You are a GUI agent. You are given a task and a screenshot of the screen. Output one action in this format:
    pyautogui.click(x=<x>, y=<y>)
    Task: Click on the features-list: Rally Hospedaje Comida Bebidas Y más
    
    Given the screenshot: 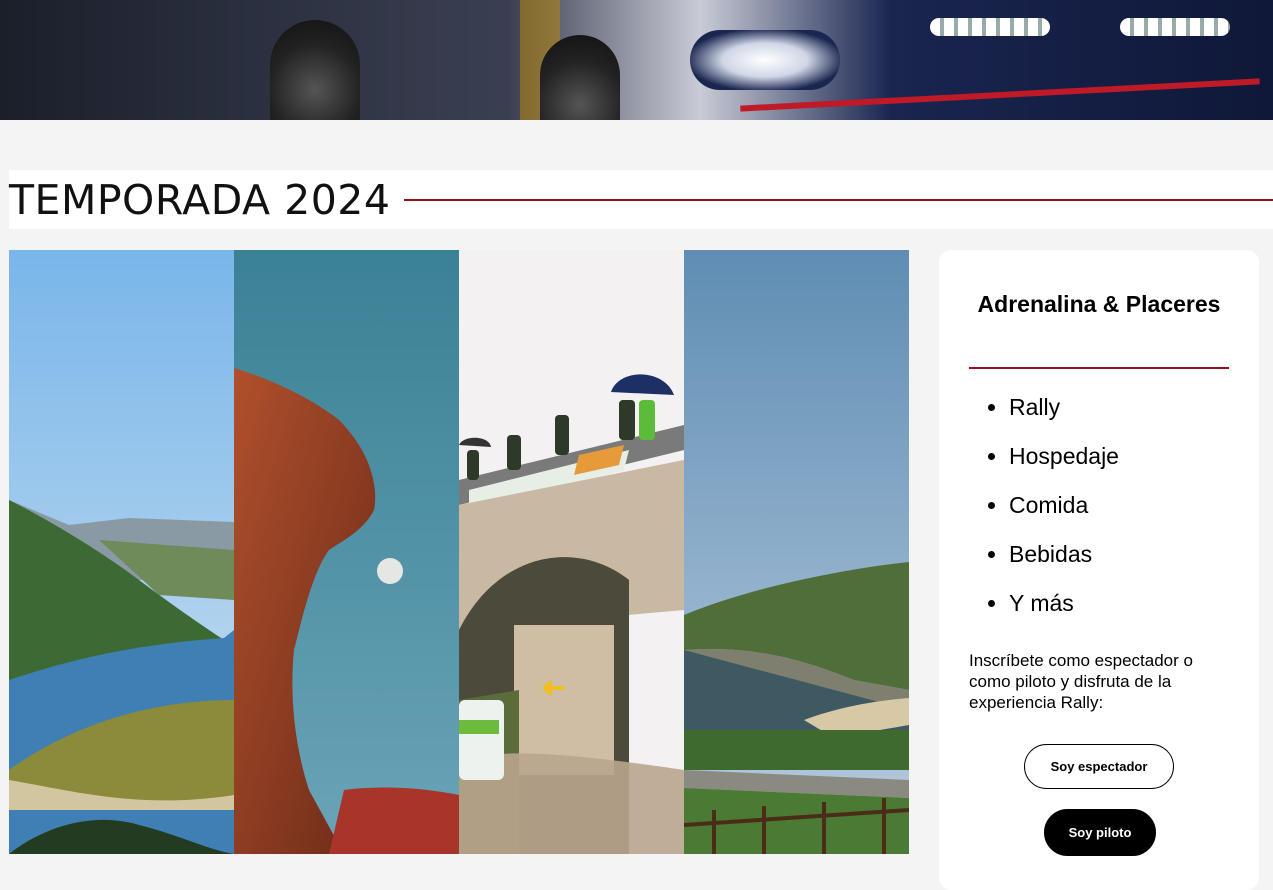 What is the action you would take?
    pyautogui.click(x=1044, y=505)
    